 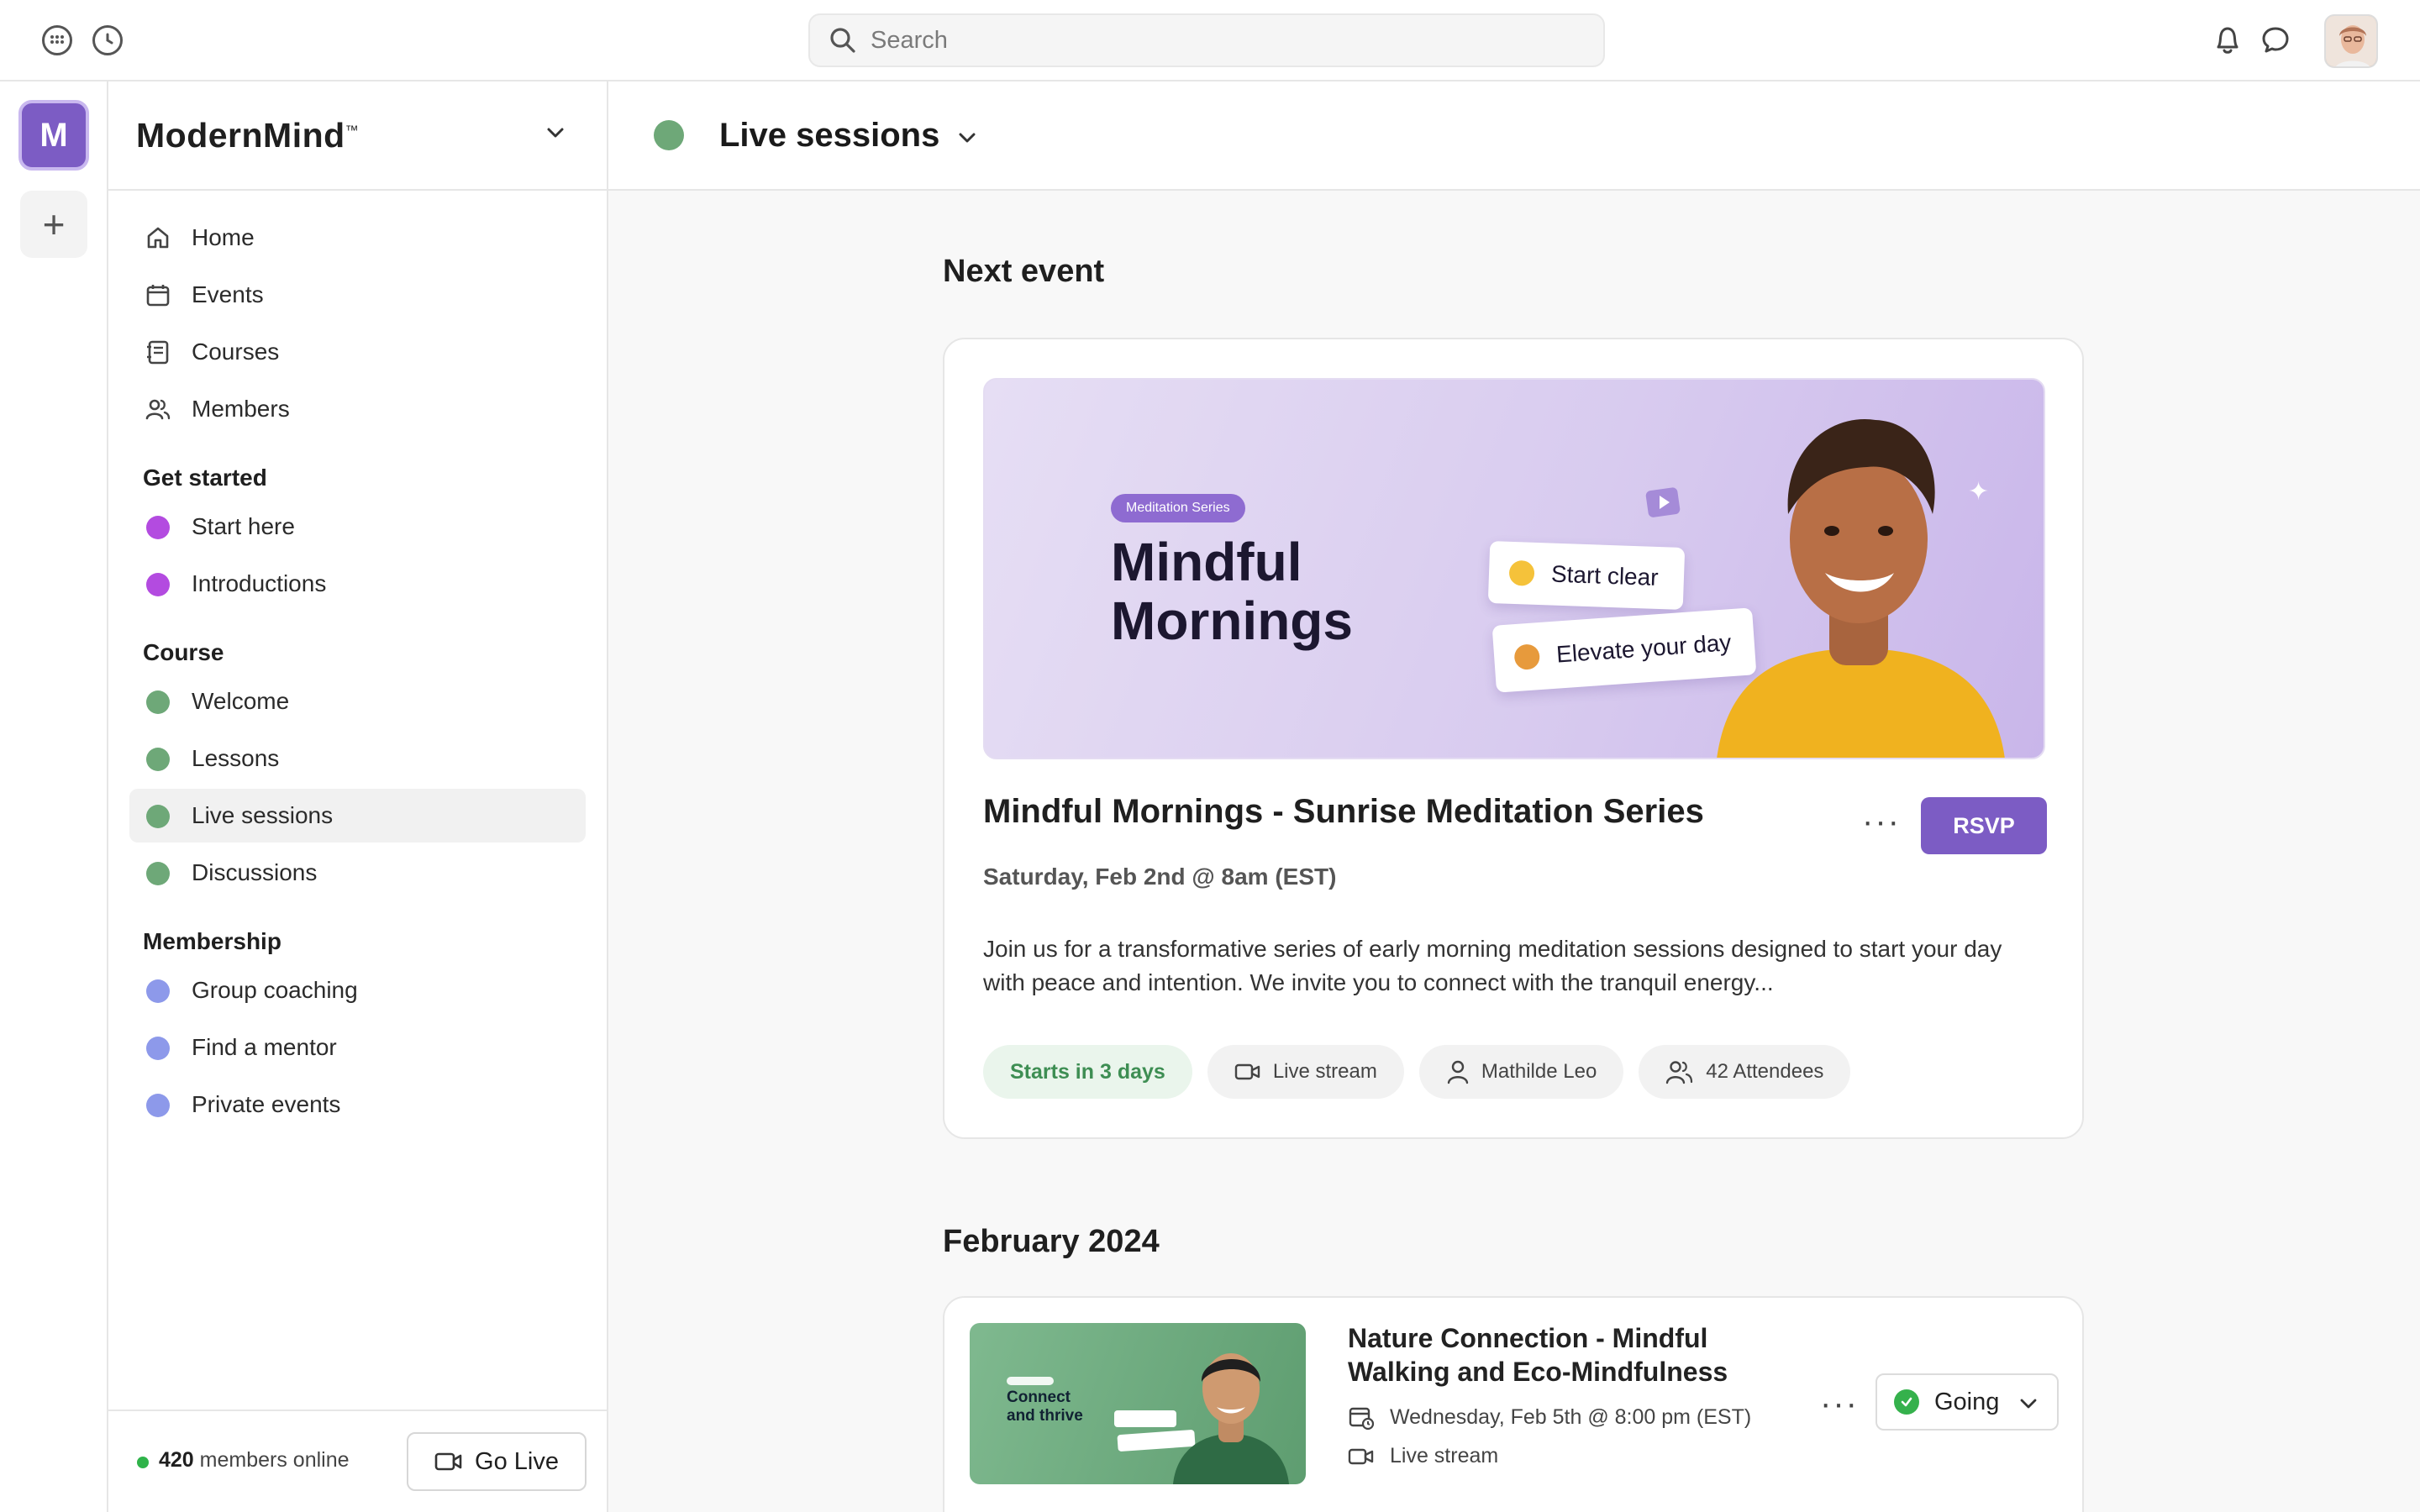 What do you see at coordinates (224, 237) in the screenshot?
I see `sidebar-item-label: Home` at bounding box center [224, 237].